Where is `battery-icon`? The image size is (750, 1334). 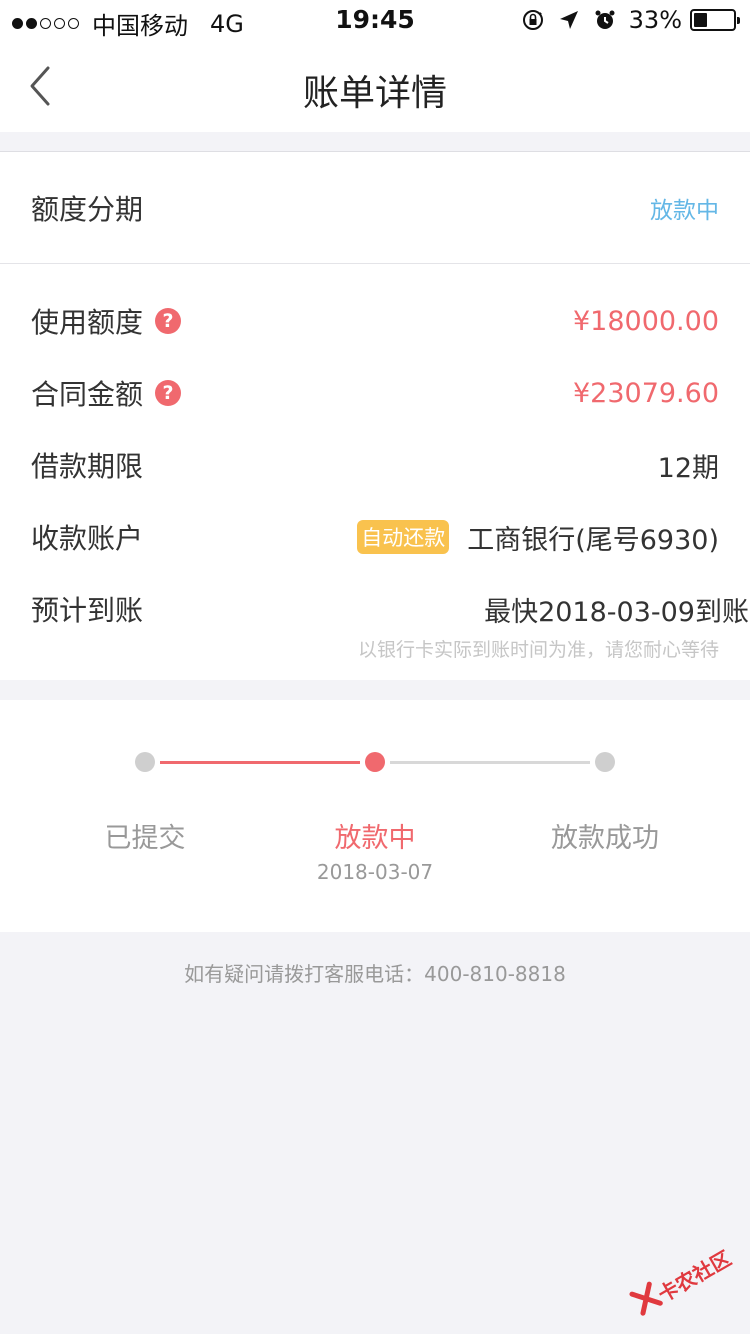
battery-icon is located at coordinates (715, 20).